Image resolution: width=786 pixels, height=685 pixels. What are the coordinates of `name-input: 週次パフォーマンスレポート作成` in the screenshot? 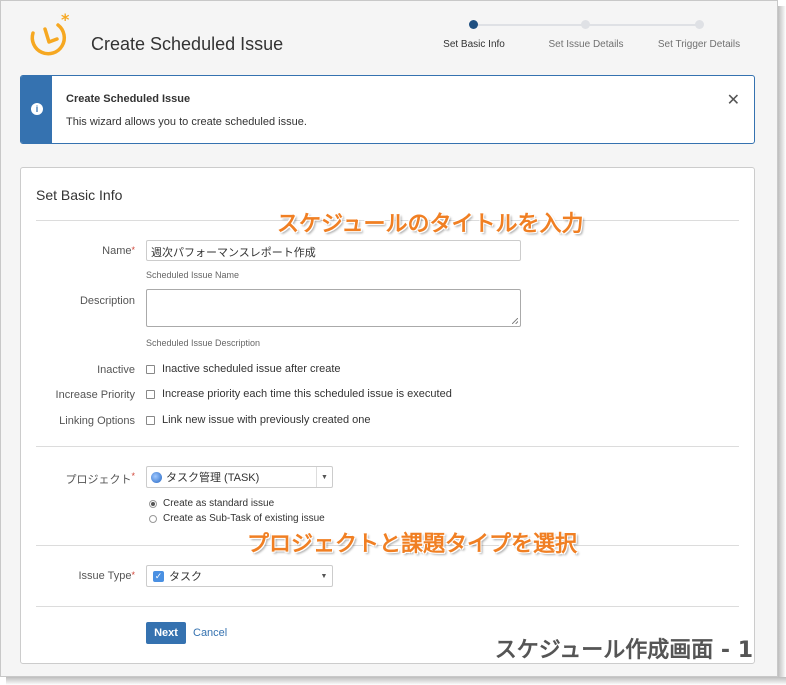 It's located at (333, 250).